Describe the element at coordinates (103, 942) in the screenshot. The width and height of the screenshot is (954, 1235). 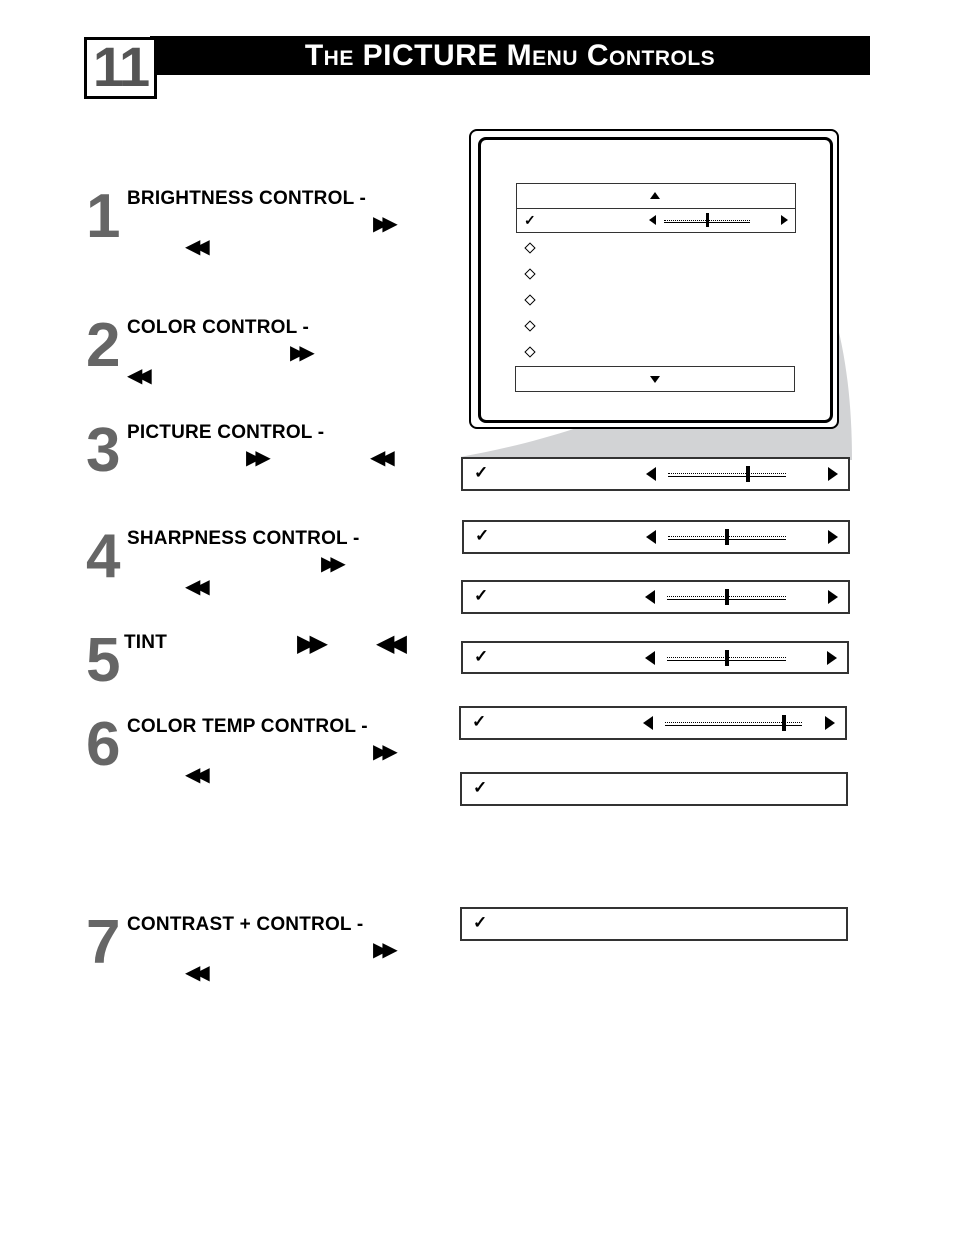
I see `step-7-number: 7` at that location.